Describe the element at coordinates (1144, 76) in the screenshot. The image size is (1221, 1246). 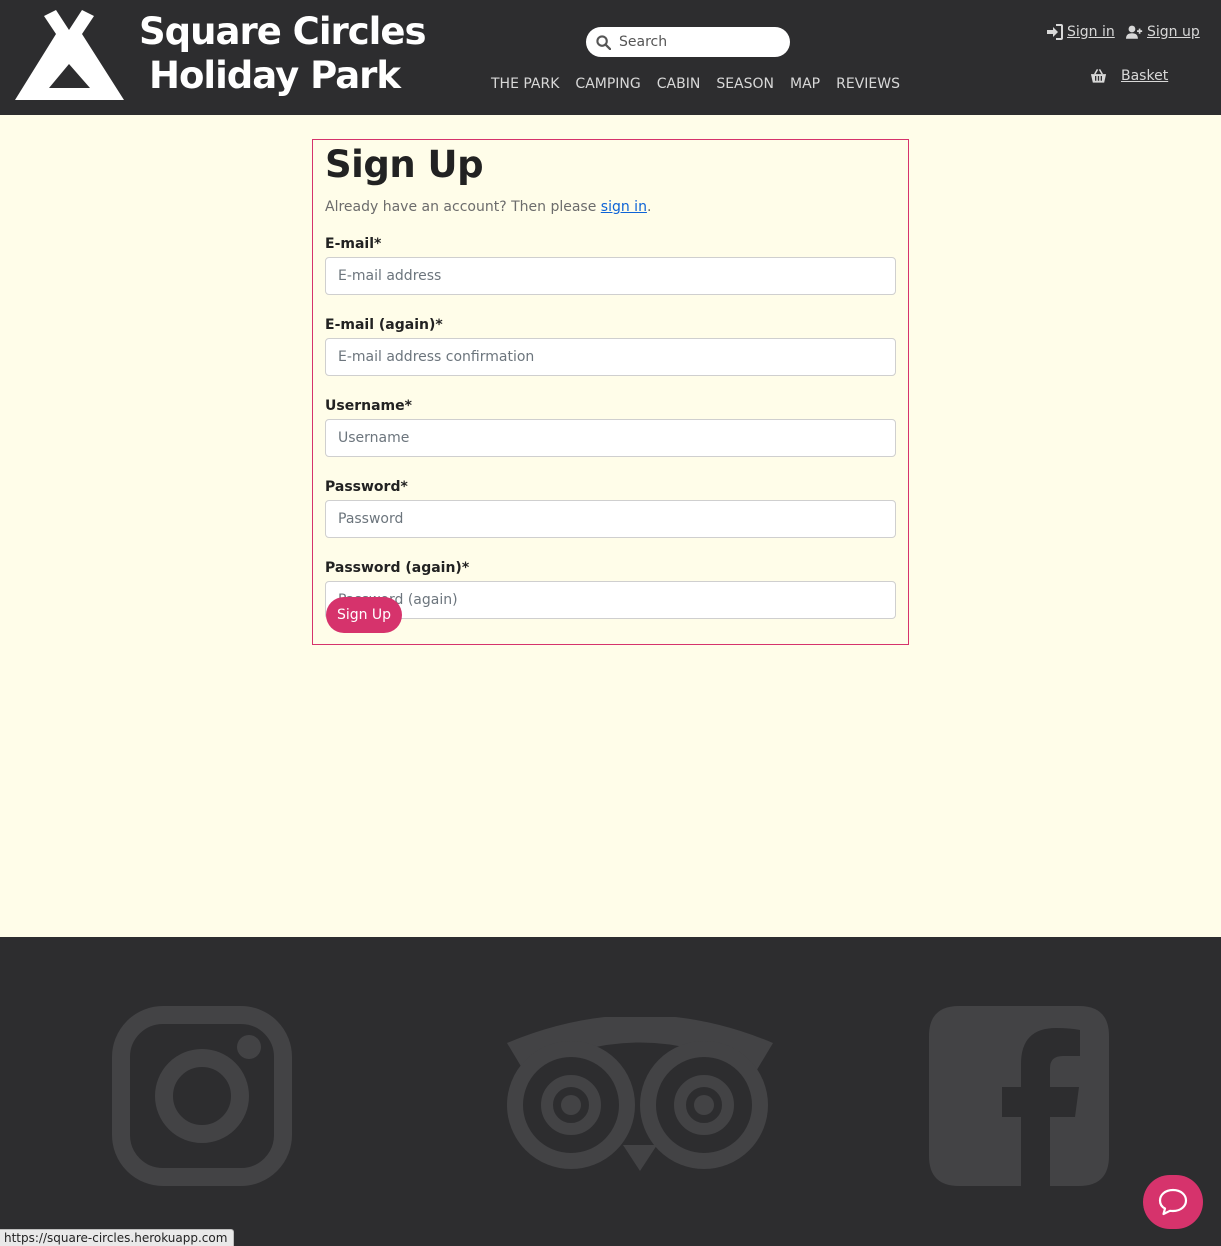
I see `basket-link: Basket` at that location.